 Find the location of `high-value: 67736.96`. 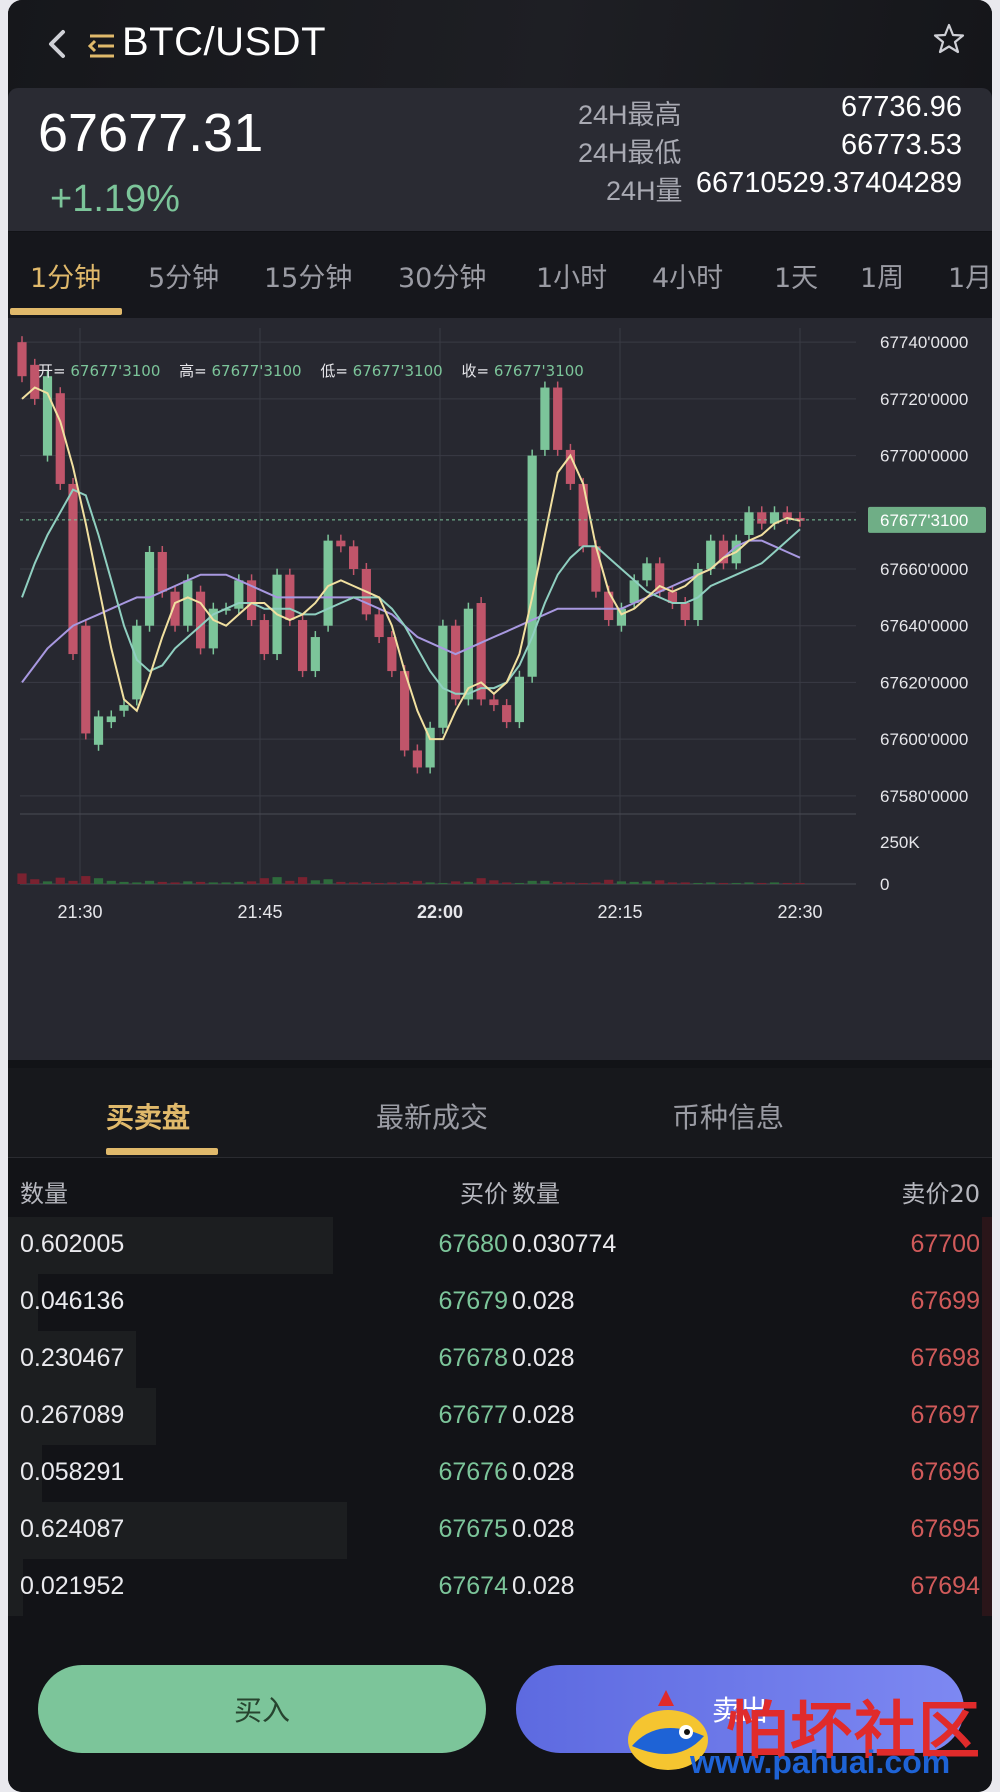

high-value: 67736.96 is located at coordinates (901, 107).